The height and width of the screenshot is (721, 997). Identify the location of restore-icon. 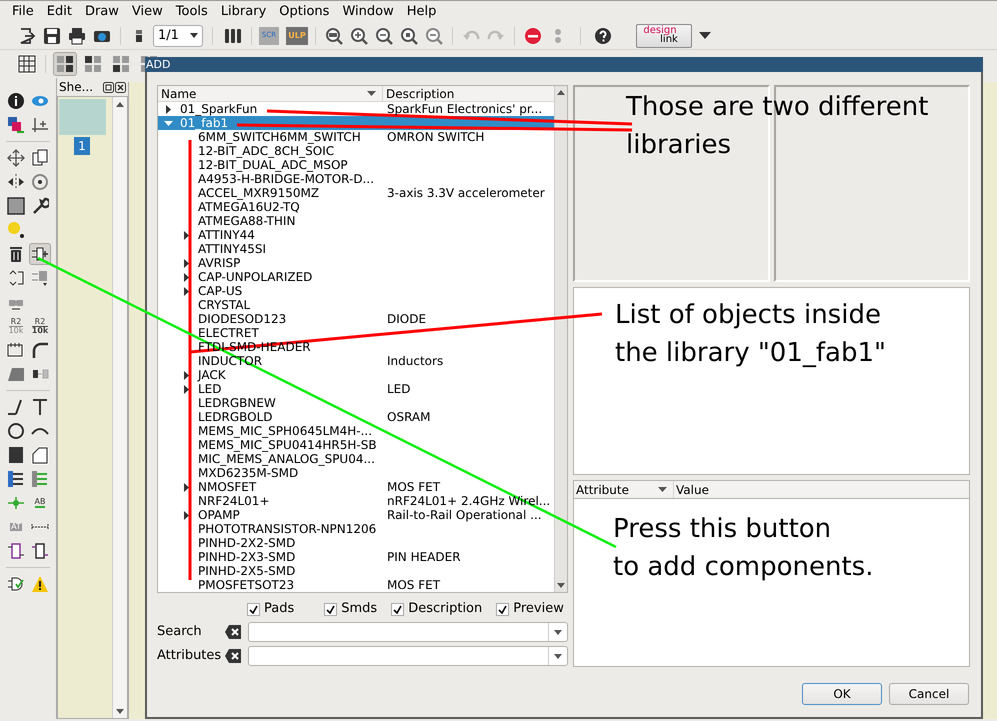
(108, 87).